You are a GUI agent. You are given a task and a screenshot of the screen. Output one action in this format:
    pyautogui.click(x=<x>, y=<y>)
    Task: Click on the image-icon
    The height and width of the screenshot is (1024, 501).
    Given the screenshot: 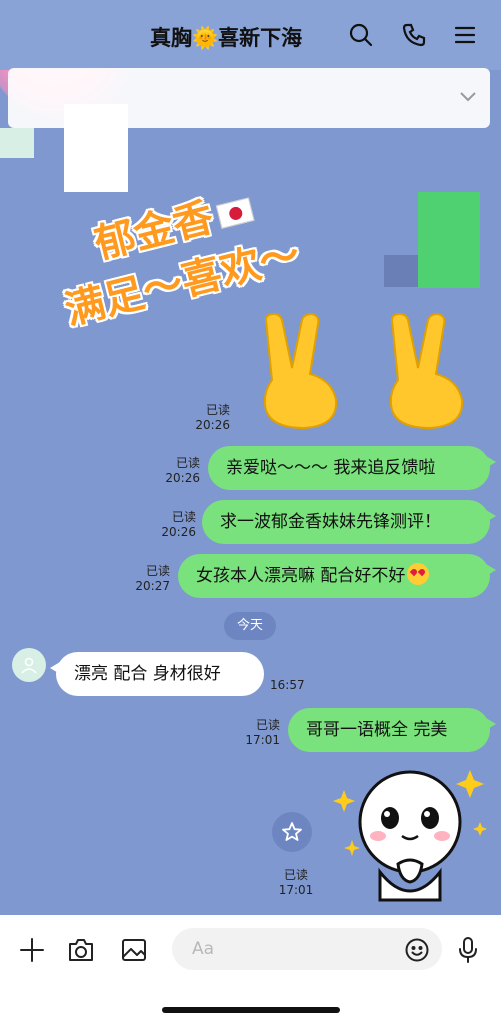 What is the action you would take?
    pyautogui.click(x=134, y=950)
    